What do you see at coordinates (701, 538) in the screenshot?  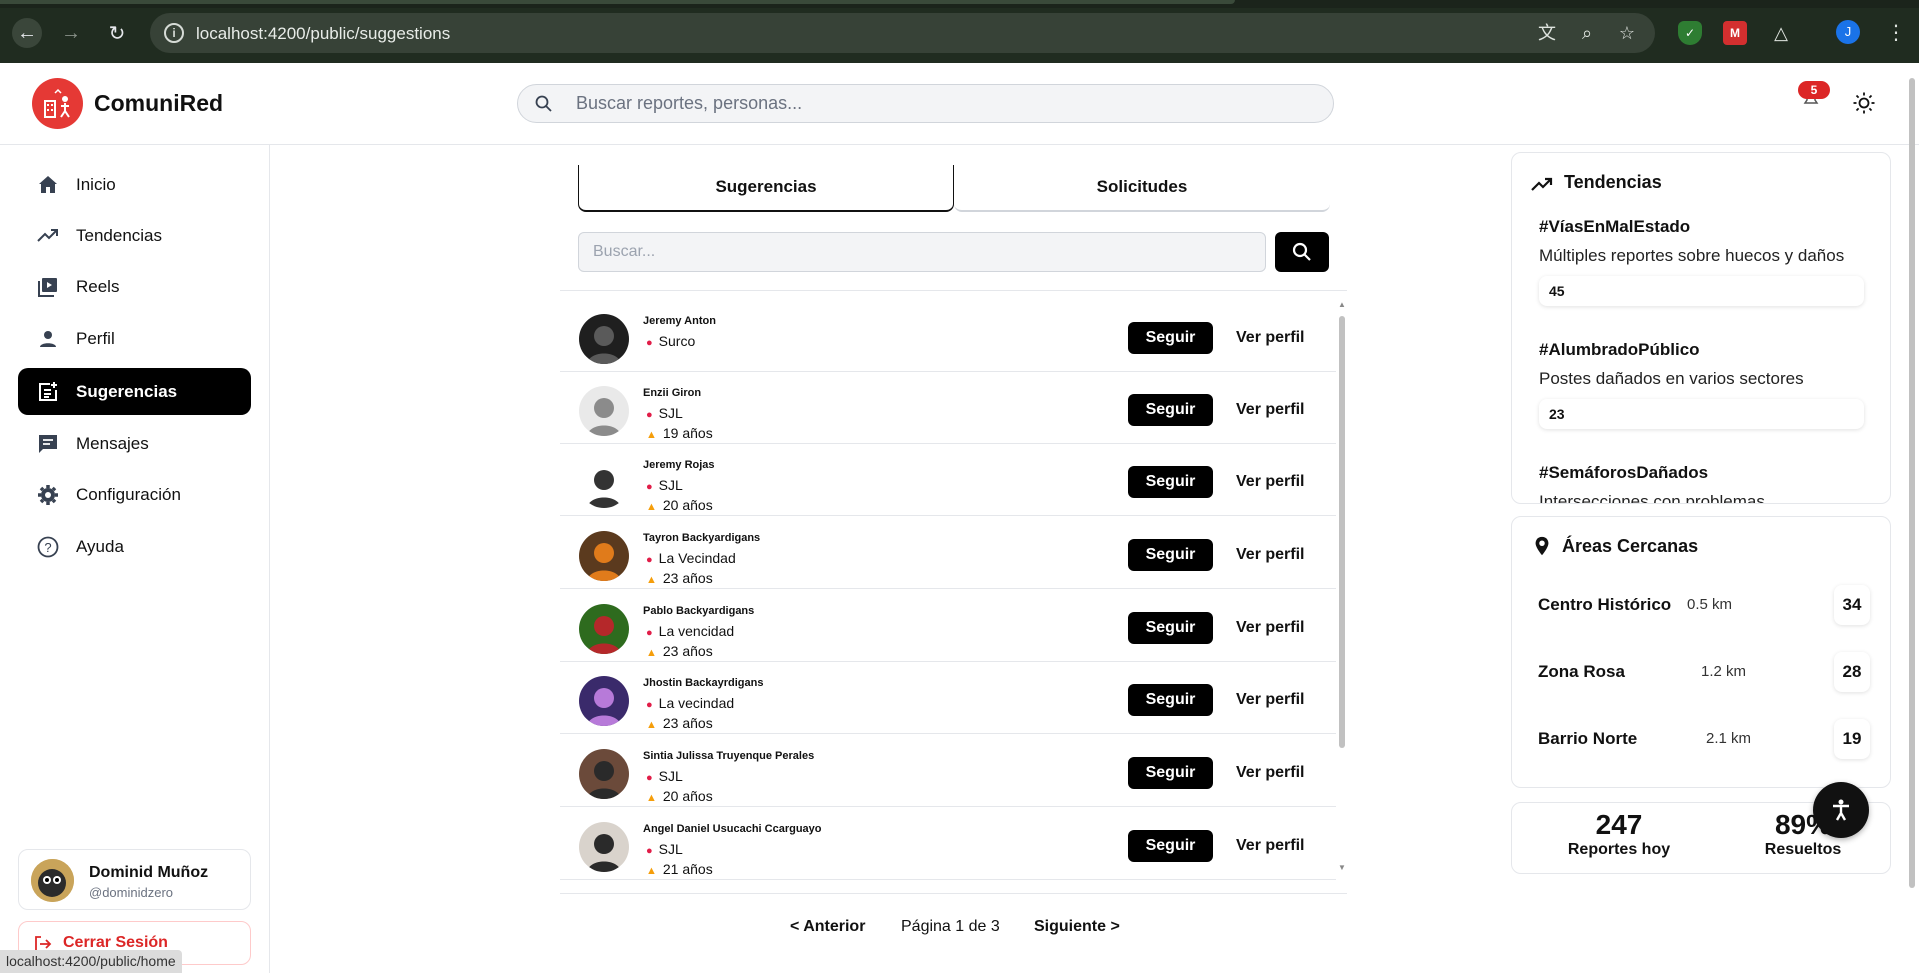 I see `user-name: Tayron Backyardigans` at bounding box center [701, 538].